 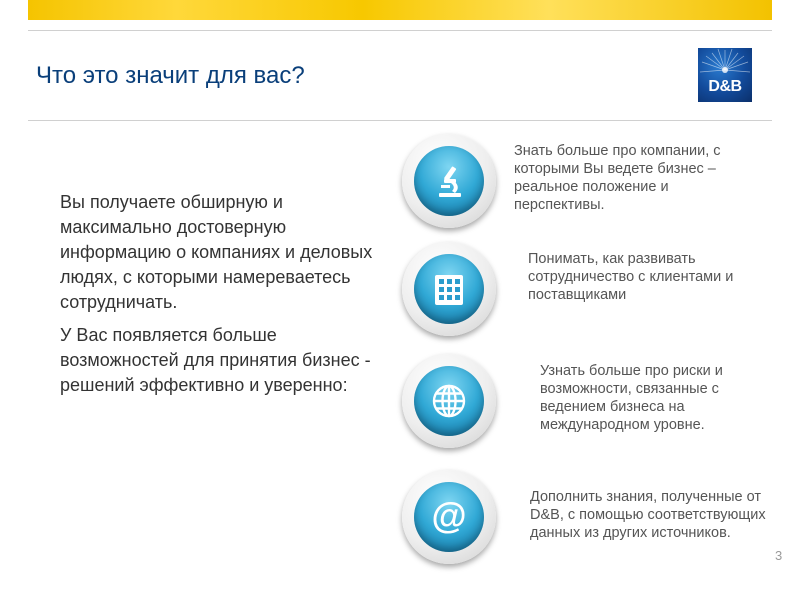 I want to click on microscope-icon, so click(x=450, y=181).